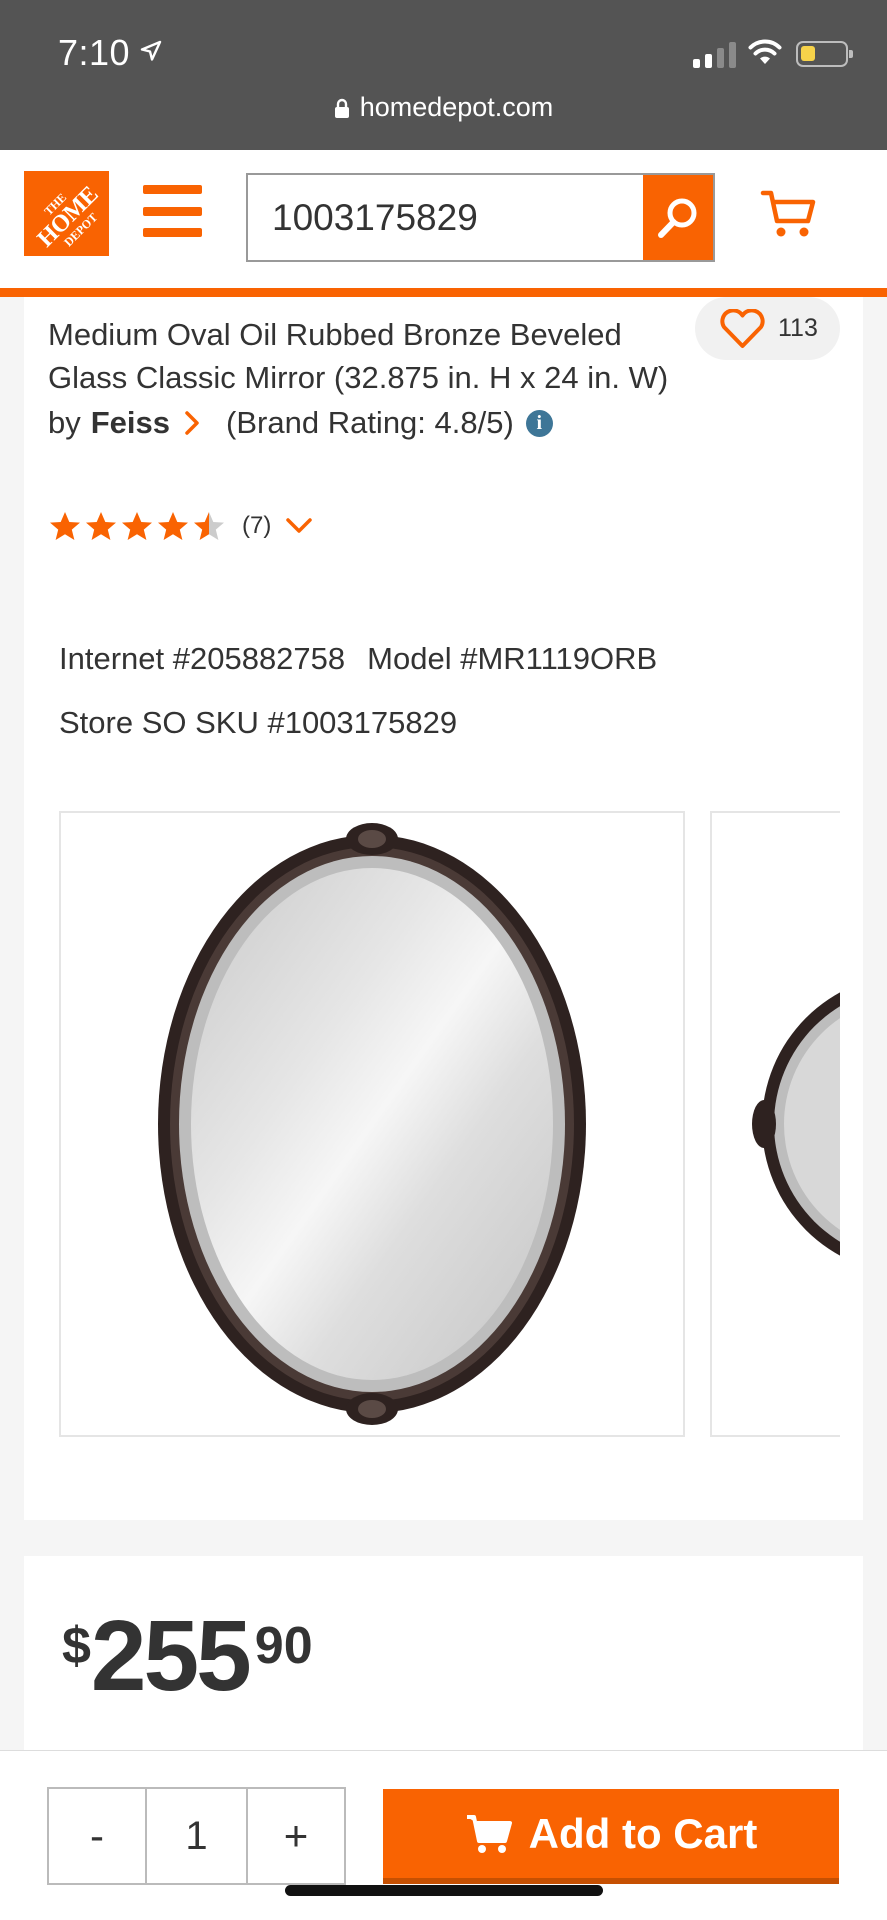 The image size is (887, 1920). I want to click on brand-rating: (Brand Rating: 4.8/5), so click(370, 422).